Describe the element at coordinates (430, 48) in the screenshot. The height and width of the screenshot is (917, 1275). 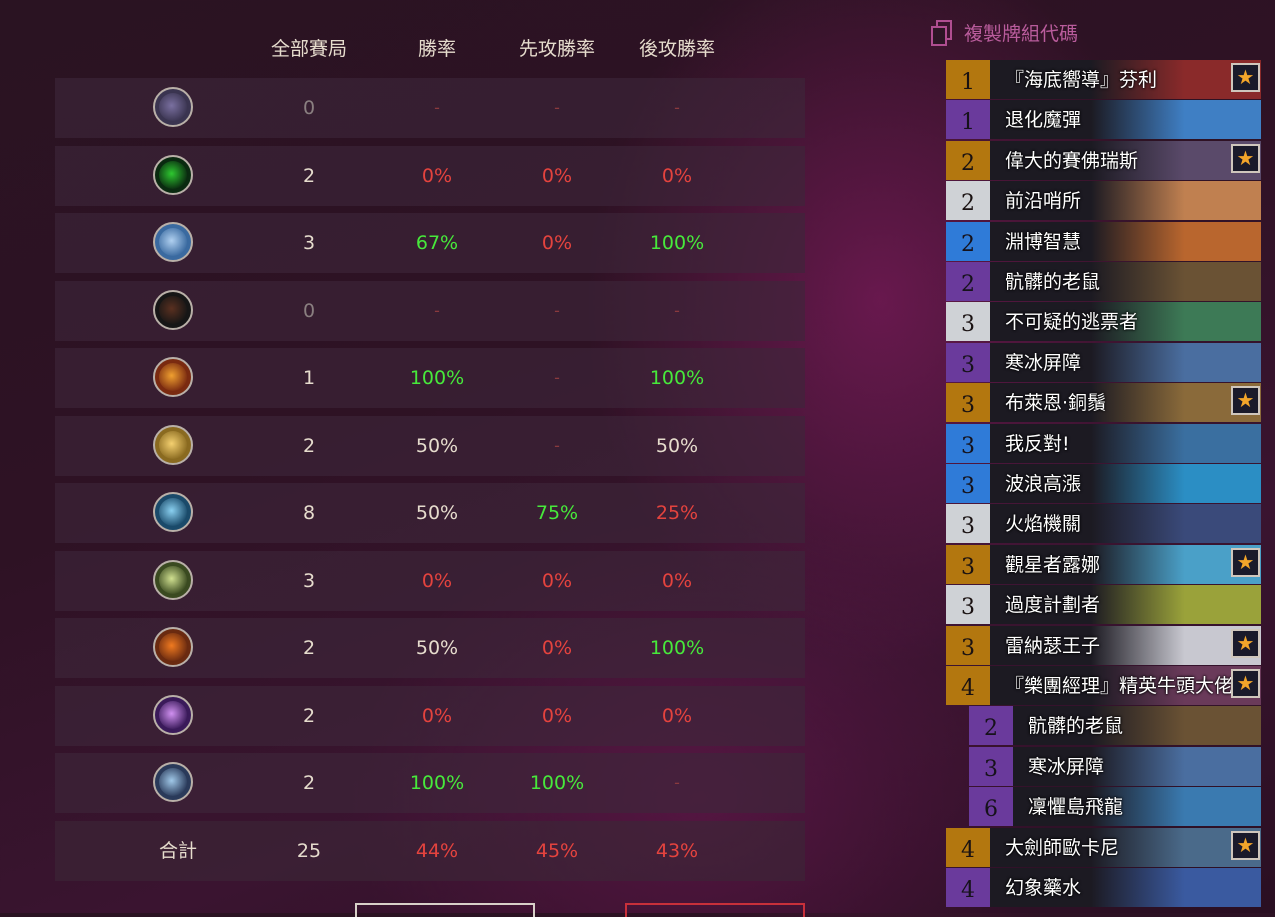
I see `stats-header: 全部賽局 勝率 先攻勝率 後攻勝率` at that location.